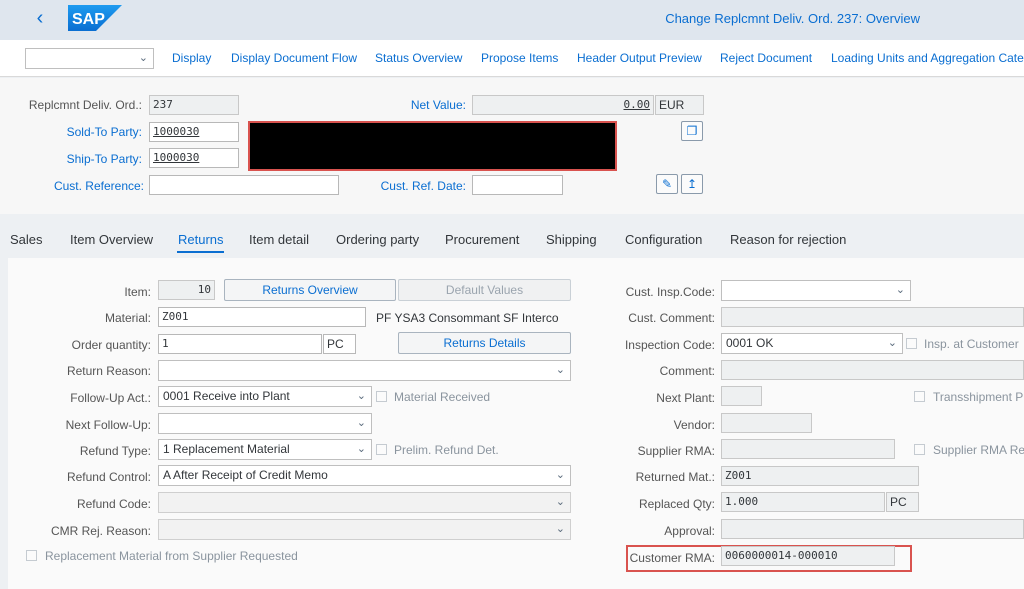 Image resolution: width=1024 pixels, height=589 pixels. Describe the element at coordinates (111, 239) in the screenshot. I see `tab-item-overview: Item Overview` at that location.